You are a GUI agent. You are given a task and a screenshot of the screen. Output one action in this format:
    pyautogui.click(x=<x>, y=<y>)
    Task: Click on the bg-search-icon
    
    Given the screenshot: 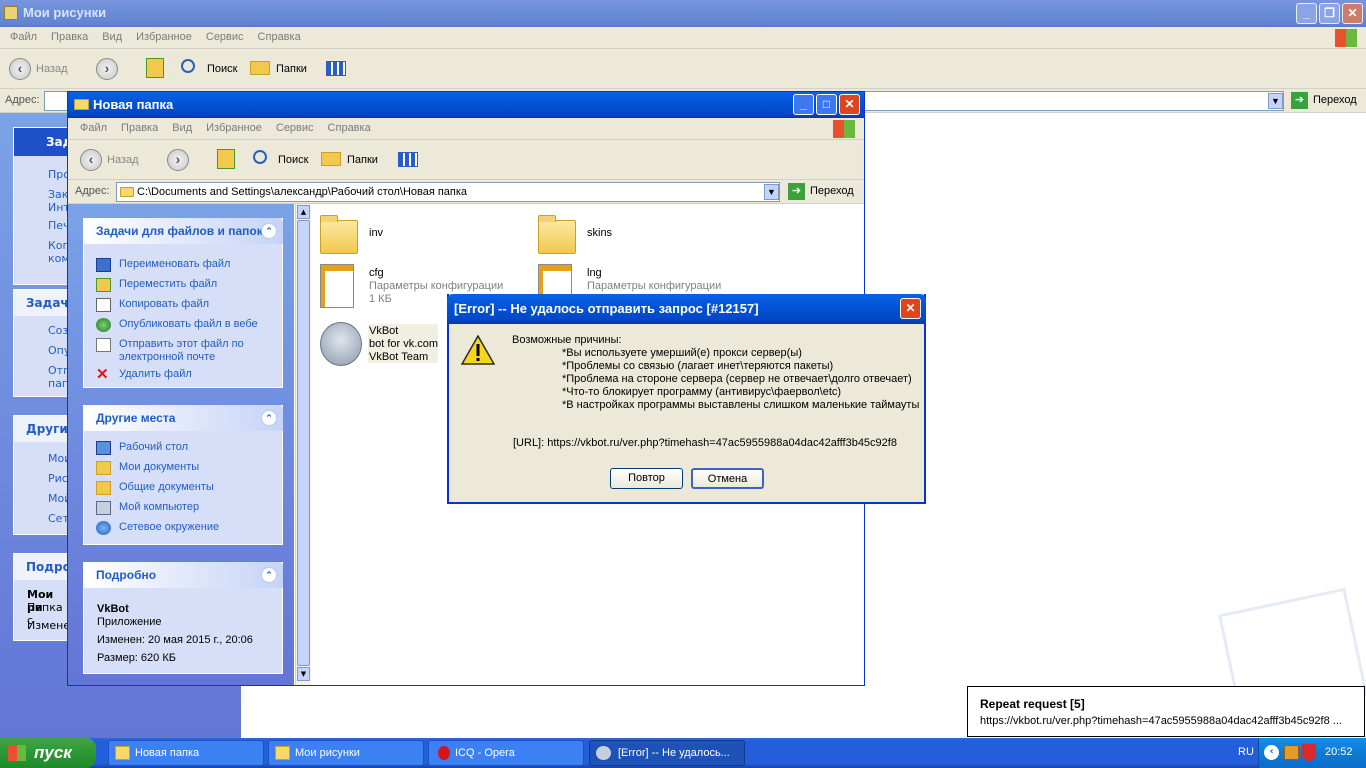 What is the action you would take?
    pyautogui.click(x=188, y=66)
    